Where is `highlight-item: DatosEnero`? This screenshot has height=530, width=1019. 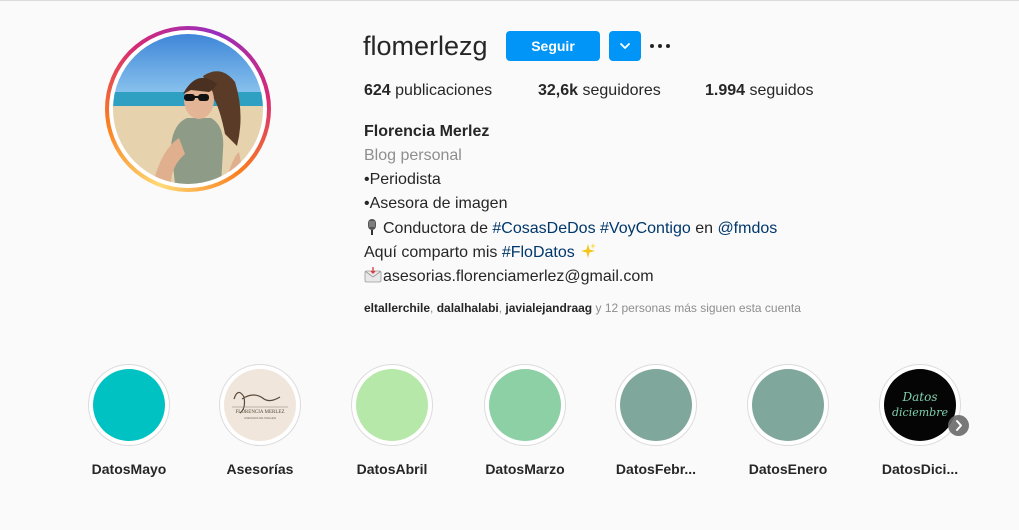
highlight-item: DatosEnero is located at coordinates (788, 423).